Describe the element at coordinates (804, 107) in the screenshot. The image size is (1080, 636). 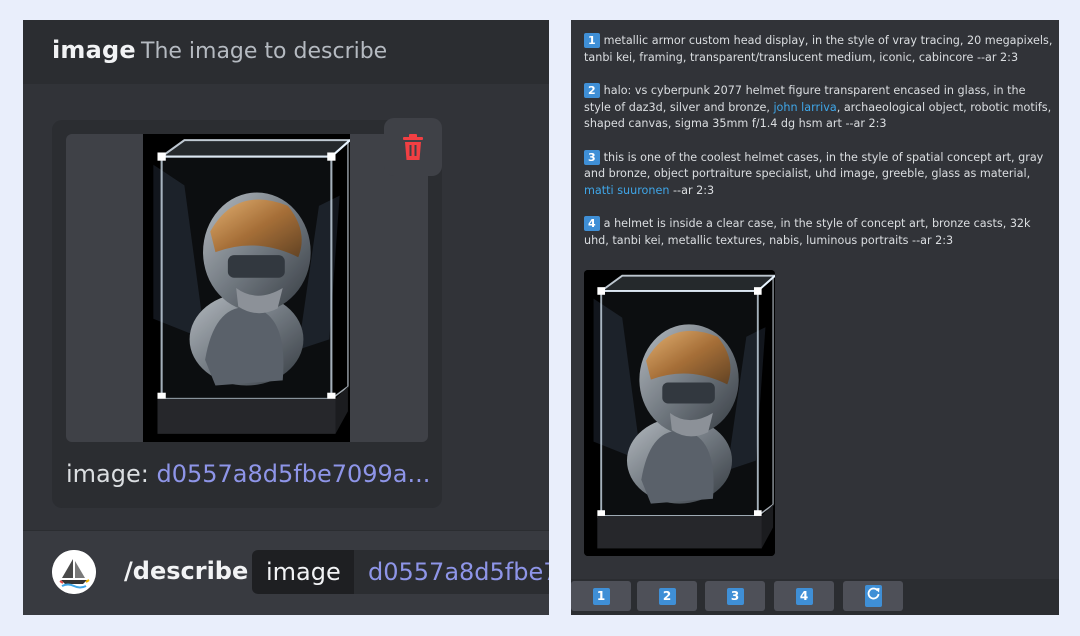
I see `artist-link: john larriva` at that location.